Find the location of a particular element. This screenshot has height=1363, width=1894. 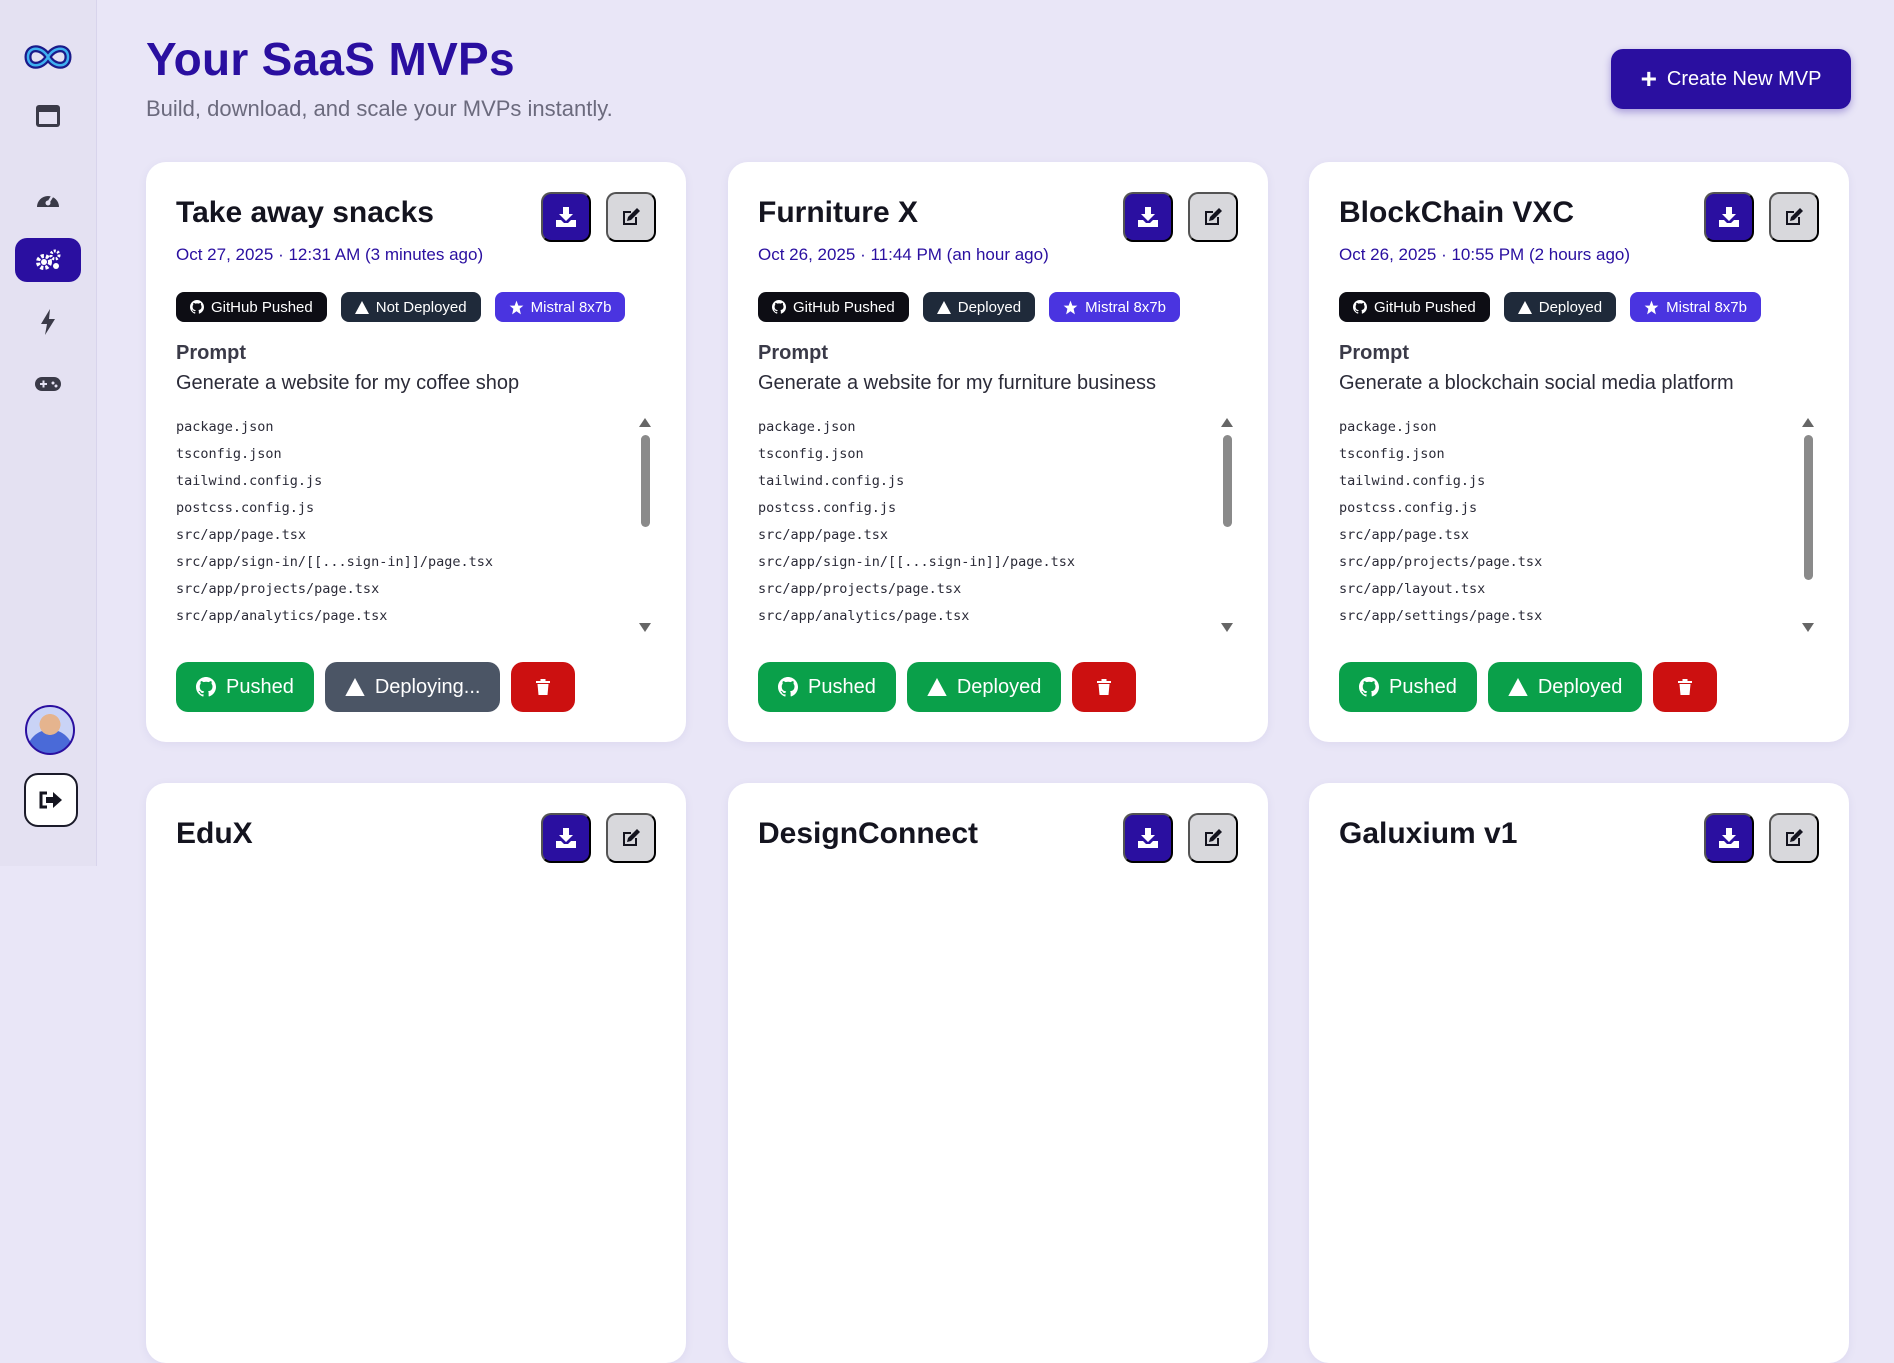

infinity-logo-icon is located at coordinates (48, 59).